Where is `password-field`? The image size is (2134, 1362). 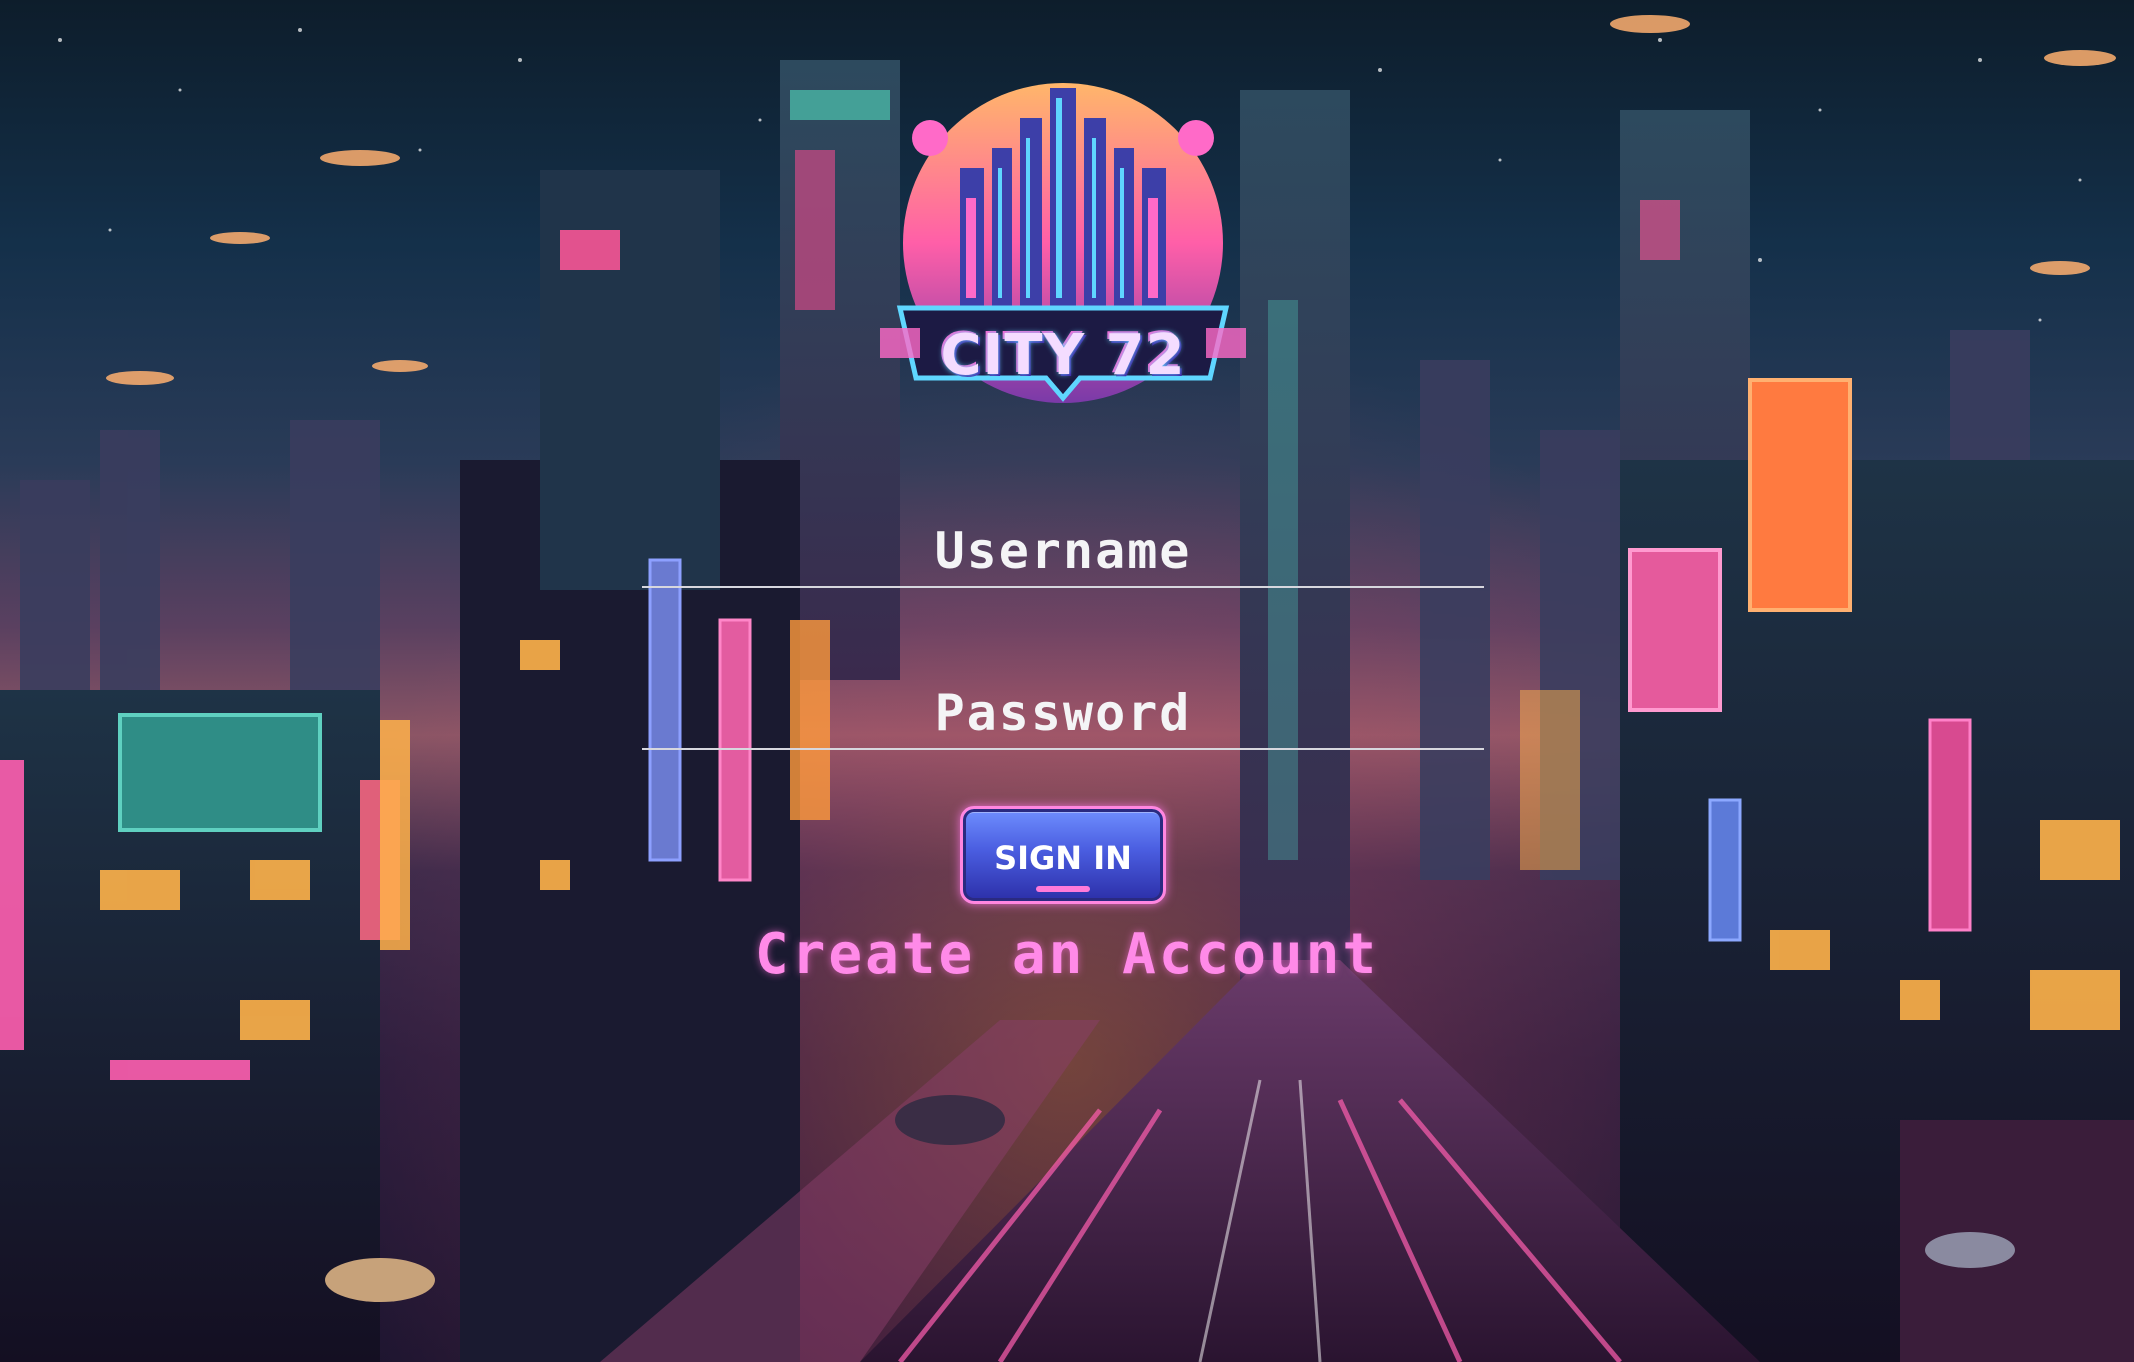
password-field is located at coordinates (1063, 710).